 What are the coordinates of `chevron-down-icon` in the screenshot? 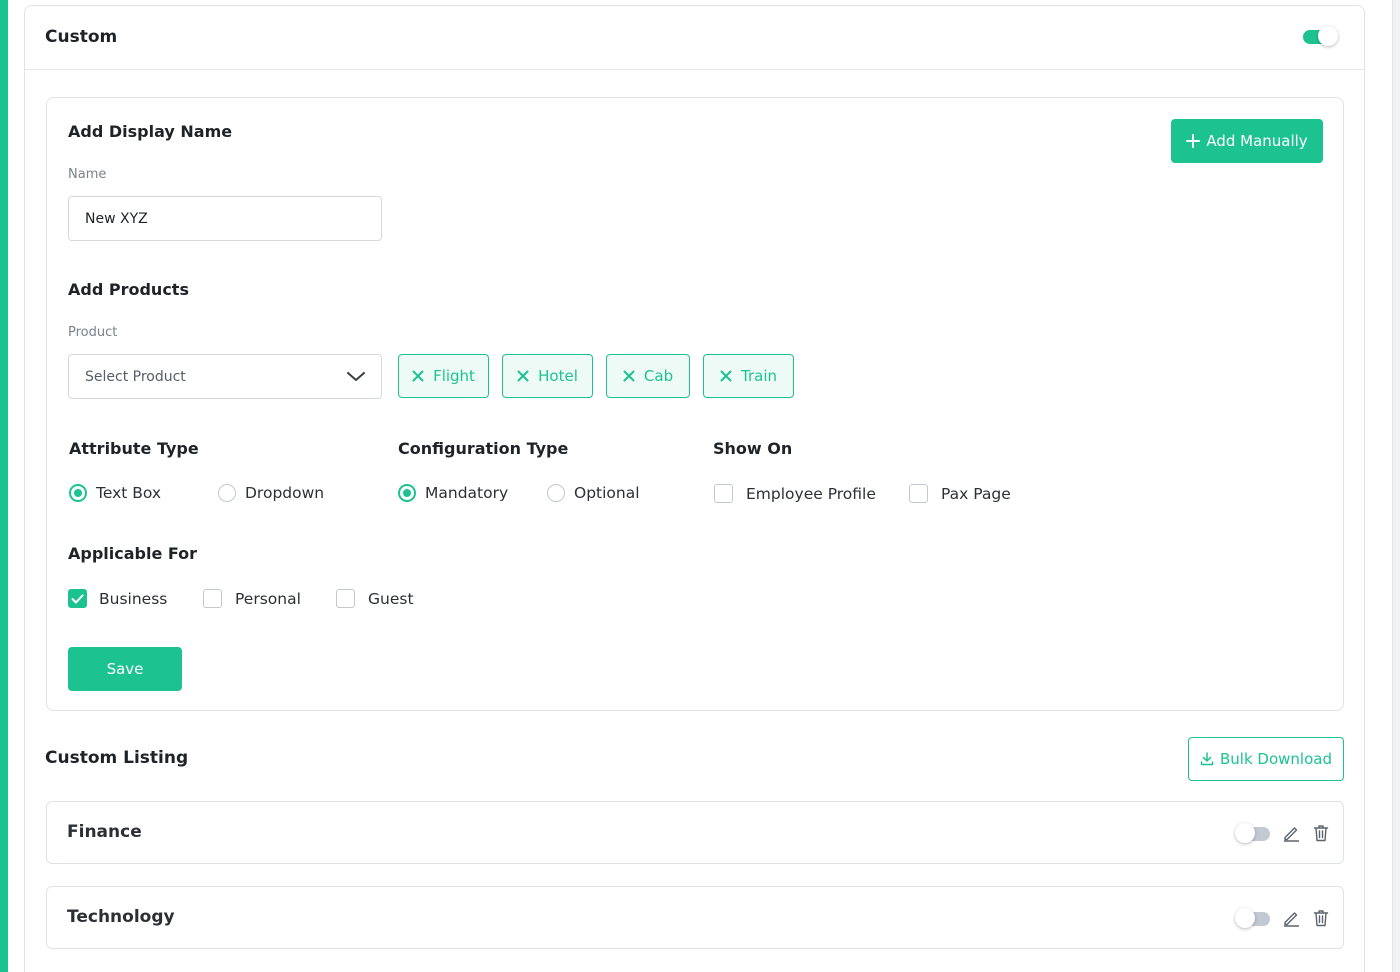 It's located at (356, 376).